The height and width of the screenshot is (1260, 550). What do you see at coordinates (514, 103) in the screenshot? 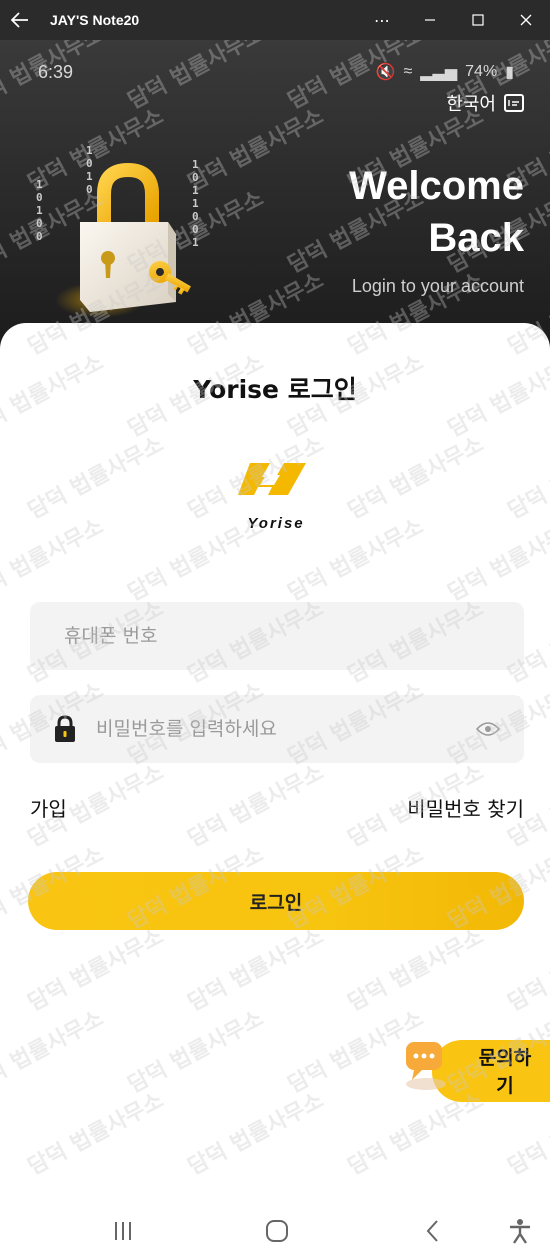
I see `language-icon` at bounding box center [514, 103].